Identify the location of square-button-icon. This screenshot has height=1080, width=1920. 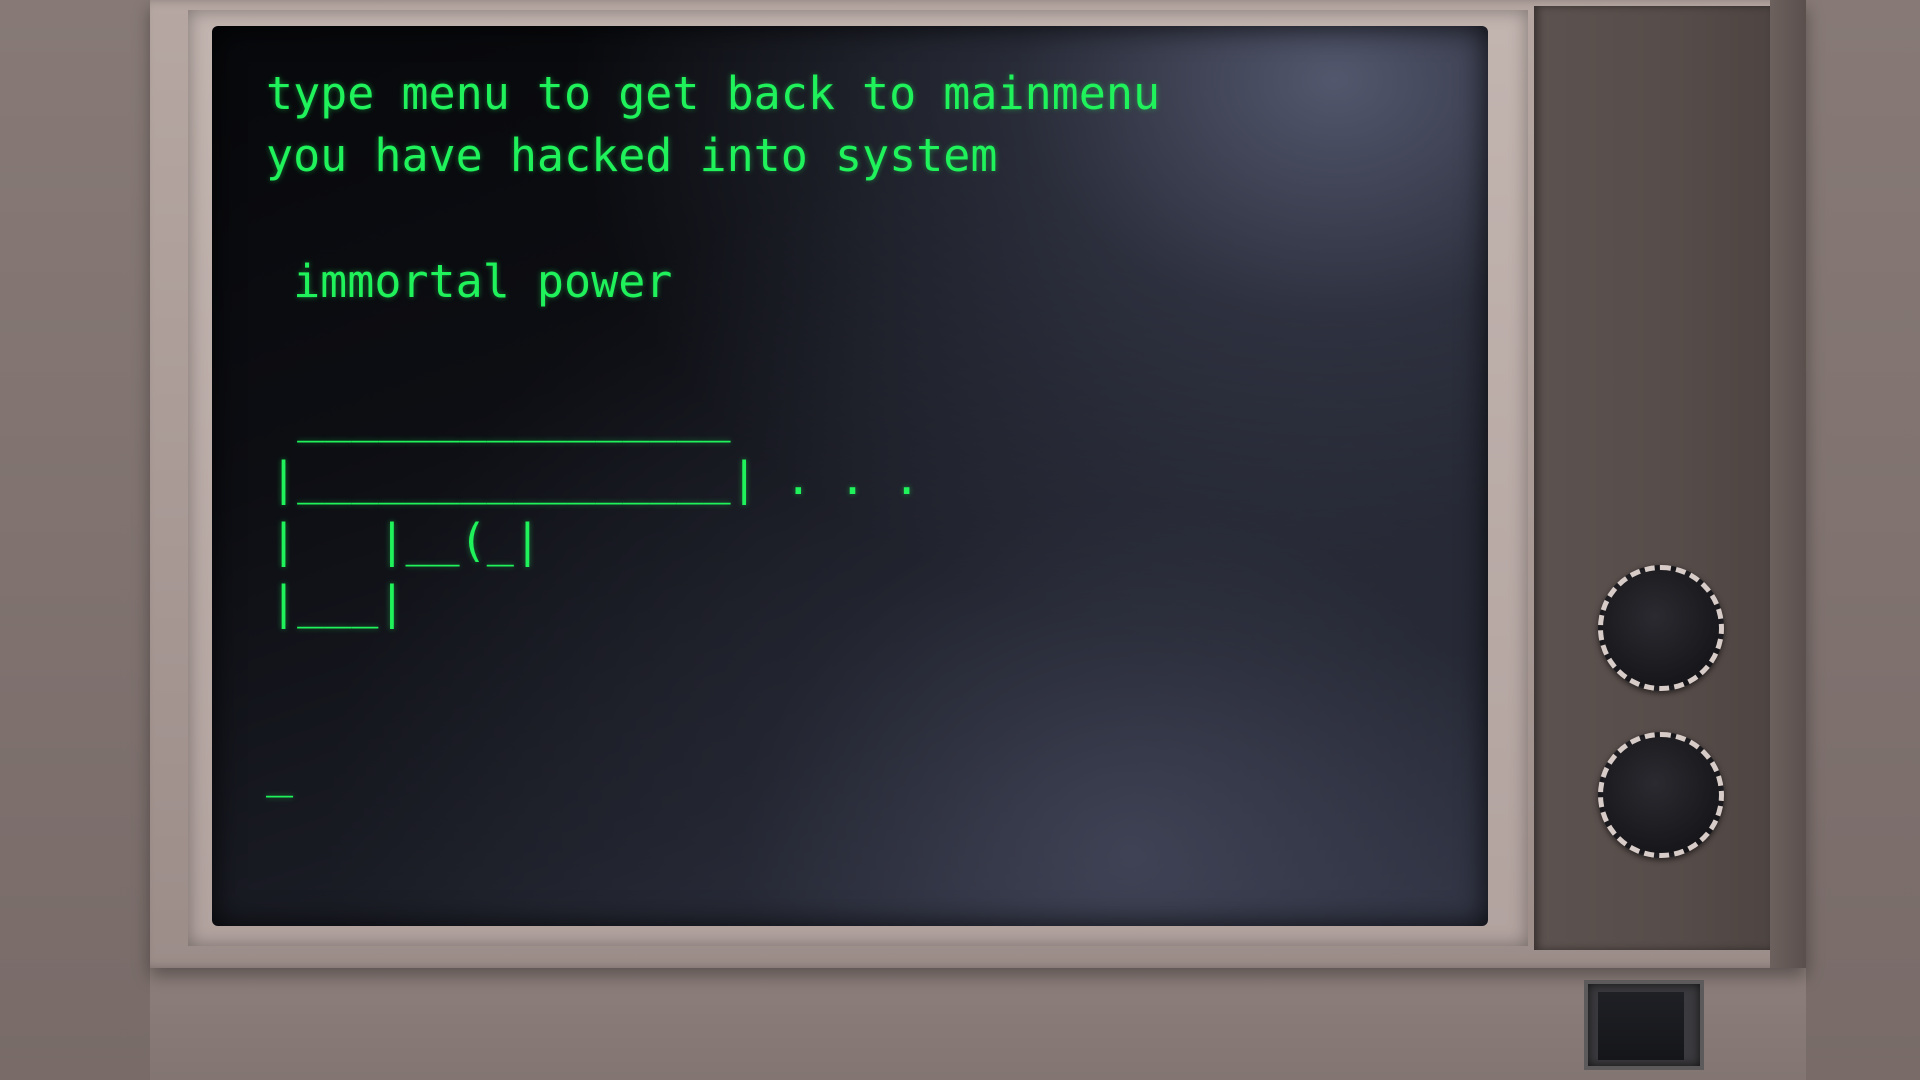
(1641, 1026).